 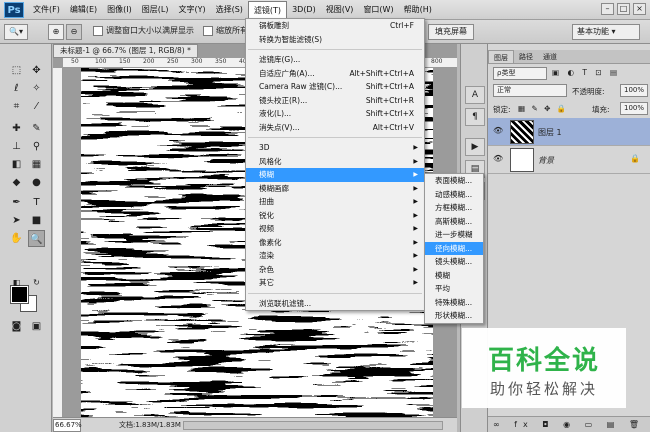 What do you see at coordinates (501, 56) in the screenshot?
I see `tab-layers: 图层` at bounding box center [501, 56].